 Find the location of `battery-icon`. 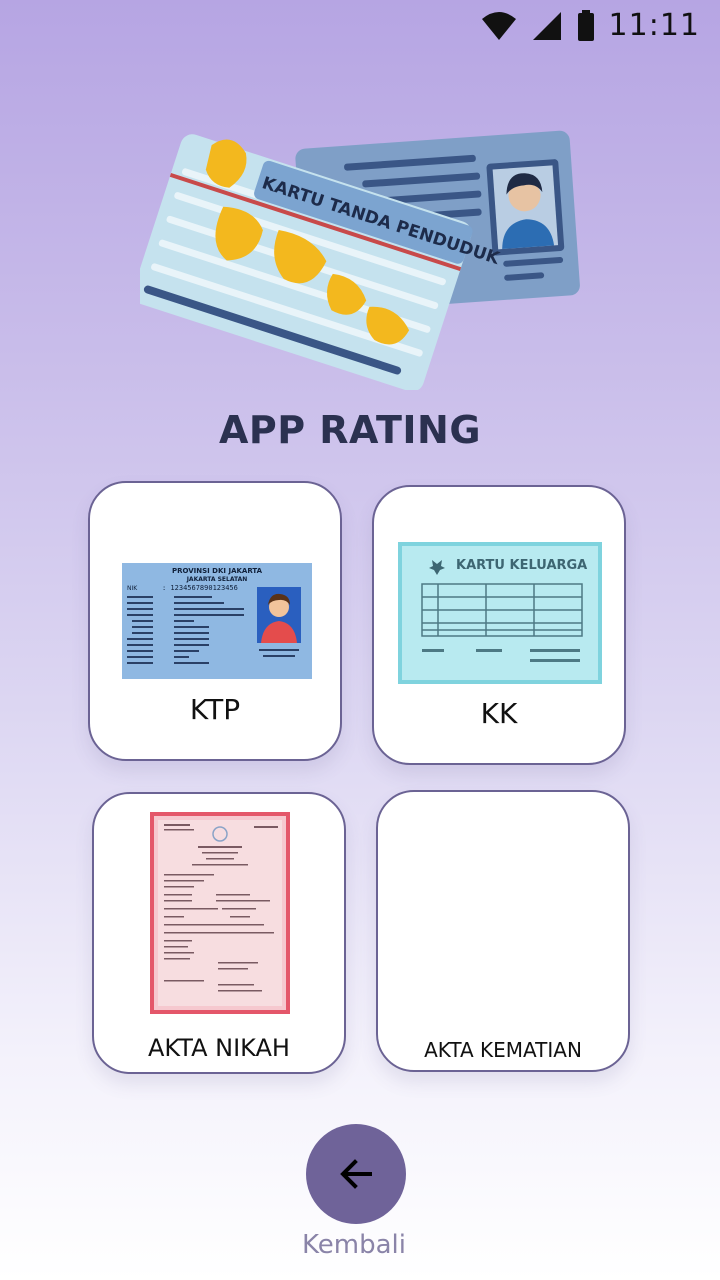

battery-icon is located at coordinates (585, 25).